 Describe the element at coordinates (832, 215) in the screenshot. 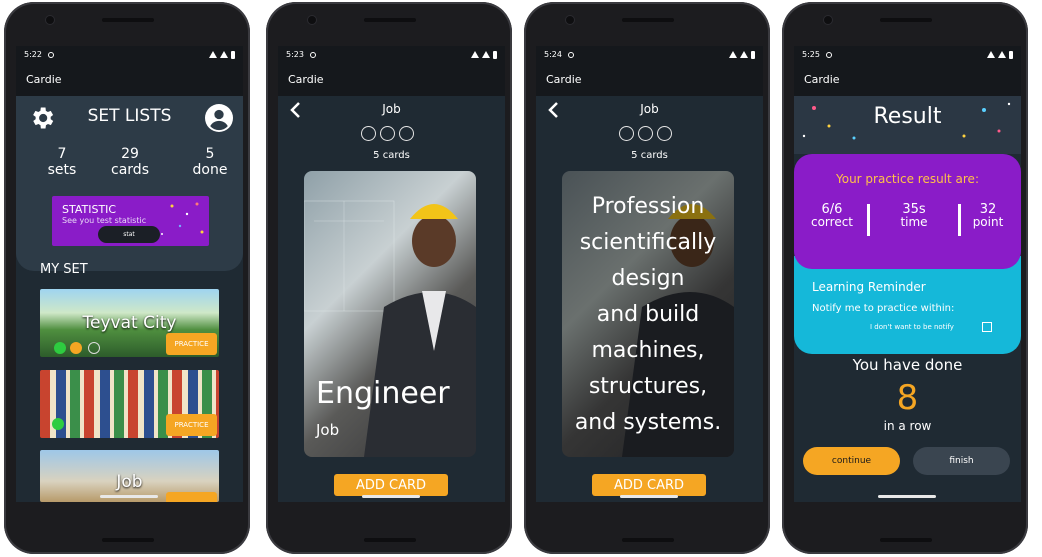

I see `result-correct: 6/6 correct` at that location.